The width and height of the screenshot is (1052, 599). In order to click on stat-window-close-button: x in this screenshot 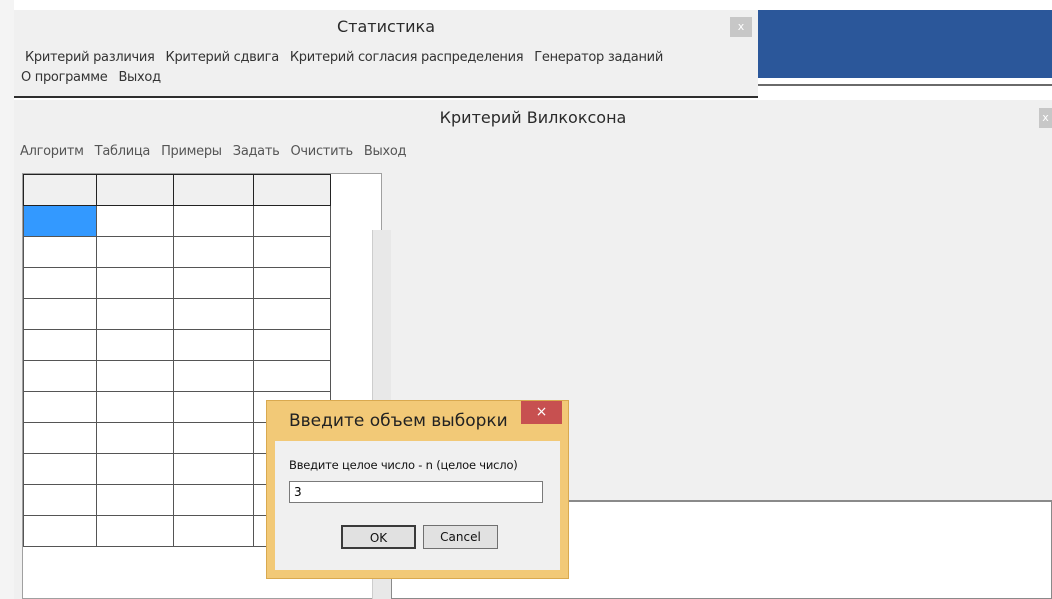, I will do `click(741, 27)`.